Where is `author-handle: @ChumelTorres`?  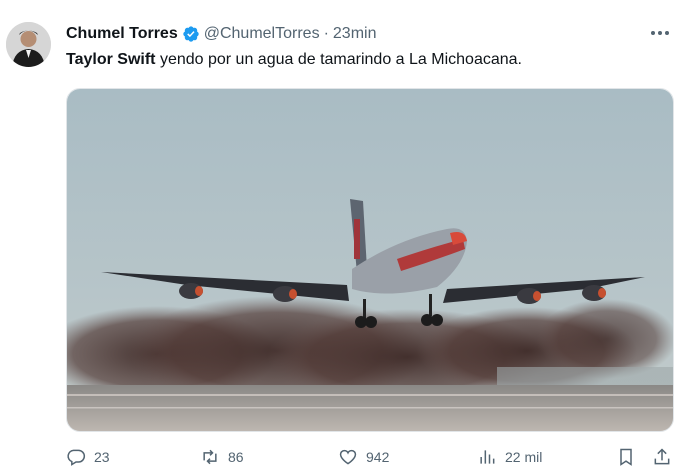
author-handle: @ChumelTorres is located at coordinates (262, 34).